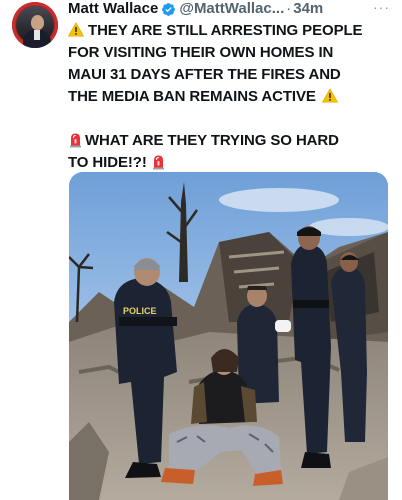  What do you see at coordinates (231, 152) in the screenshot?
I see `tweet-paragraph-2: WHAT ARE THEY TRYING SO HARD TO HIDE!?!` at bounding box center [231, 152].